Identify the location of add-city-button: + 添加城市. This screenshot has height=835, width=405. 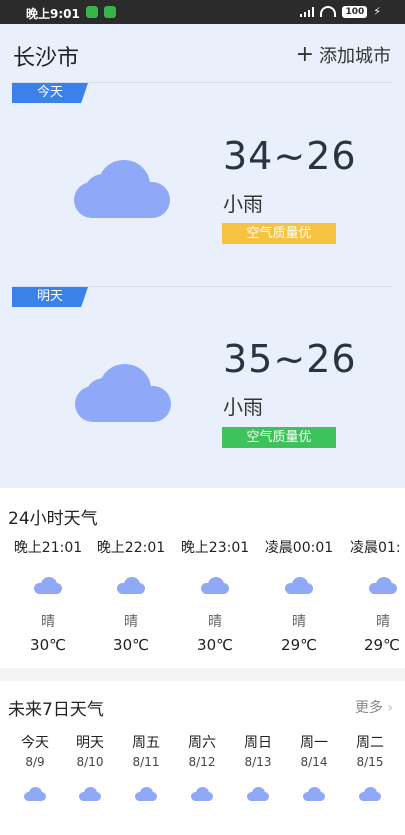
(343, 55).